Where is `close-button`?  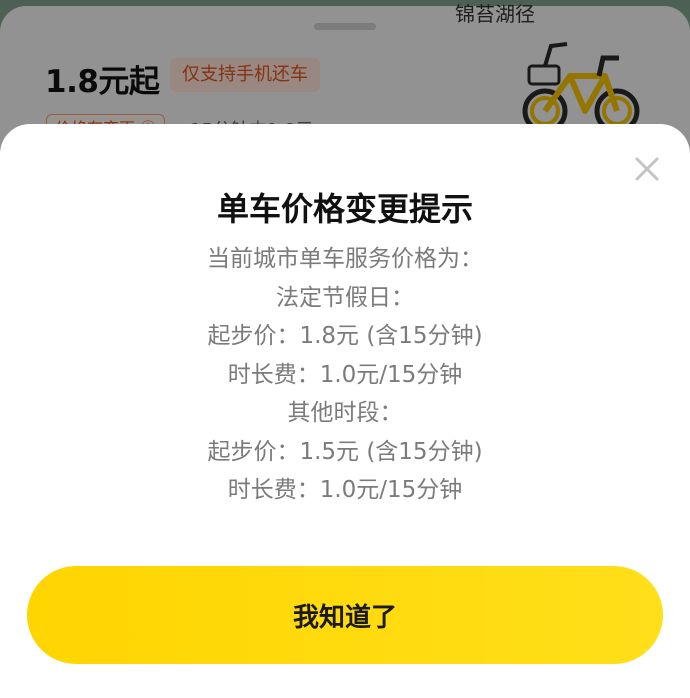
close-button is located at coordinates (647, 169).